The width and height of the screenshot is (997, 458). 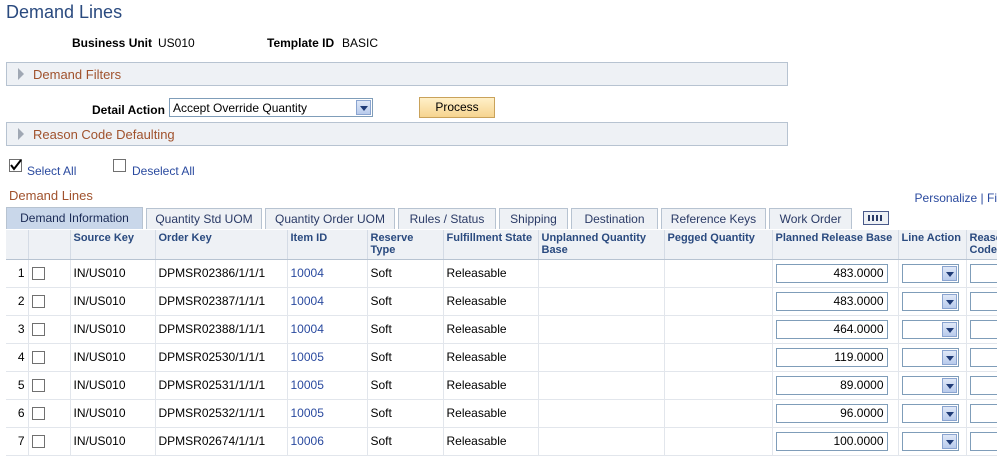 I want to click on tab-quantity-order-uom: Quantity Order UOM, so click(x=330, y=218).